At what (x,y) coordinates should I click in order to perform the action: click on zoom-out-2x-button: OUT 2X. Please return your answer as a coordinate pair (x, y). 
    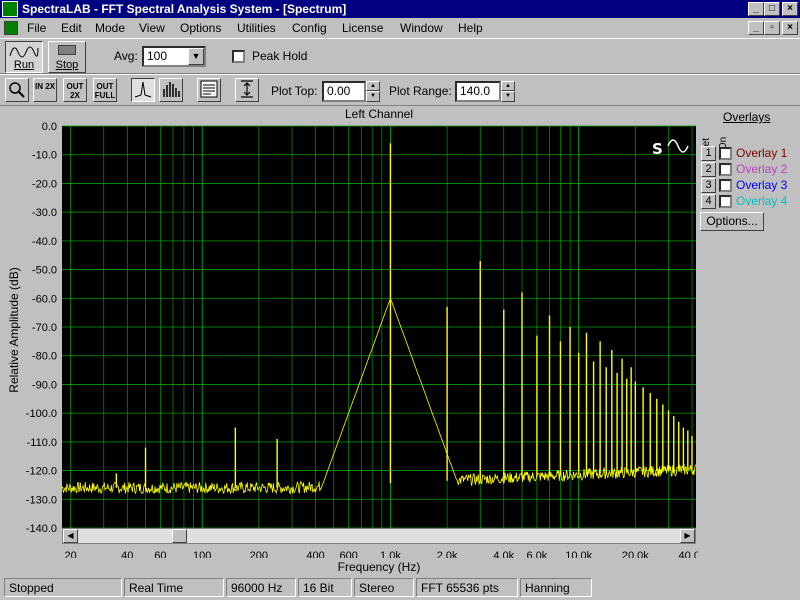
    Looking at the image, I should click on (75, 90).